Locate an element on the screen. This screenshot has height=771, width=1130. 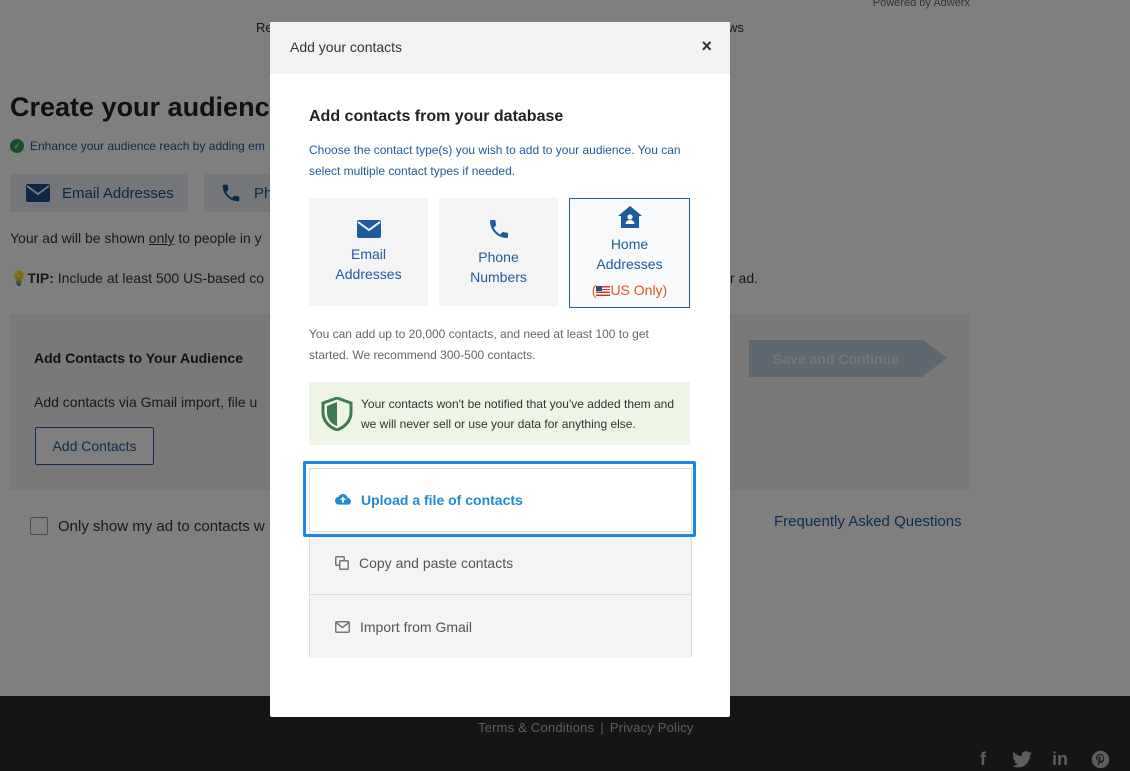
modal-header: Add your contacts × is located at coordinates (500, 48).